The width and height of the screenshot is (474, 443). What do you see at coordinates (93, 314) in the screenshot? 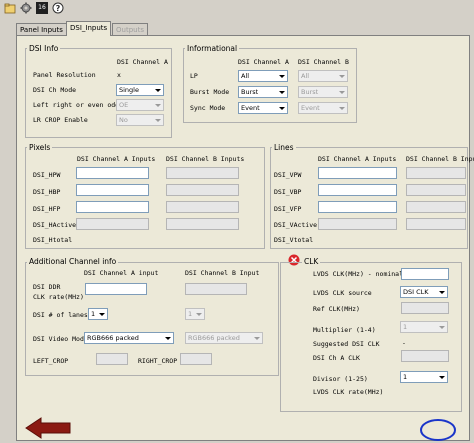
I see `lanes-a-value: 1` at bounding box center [93, 314].